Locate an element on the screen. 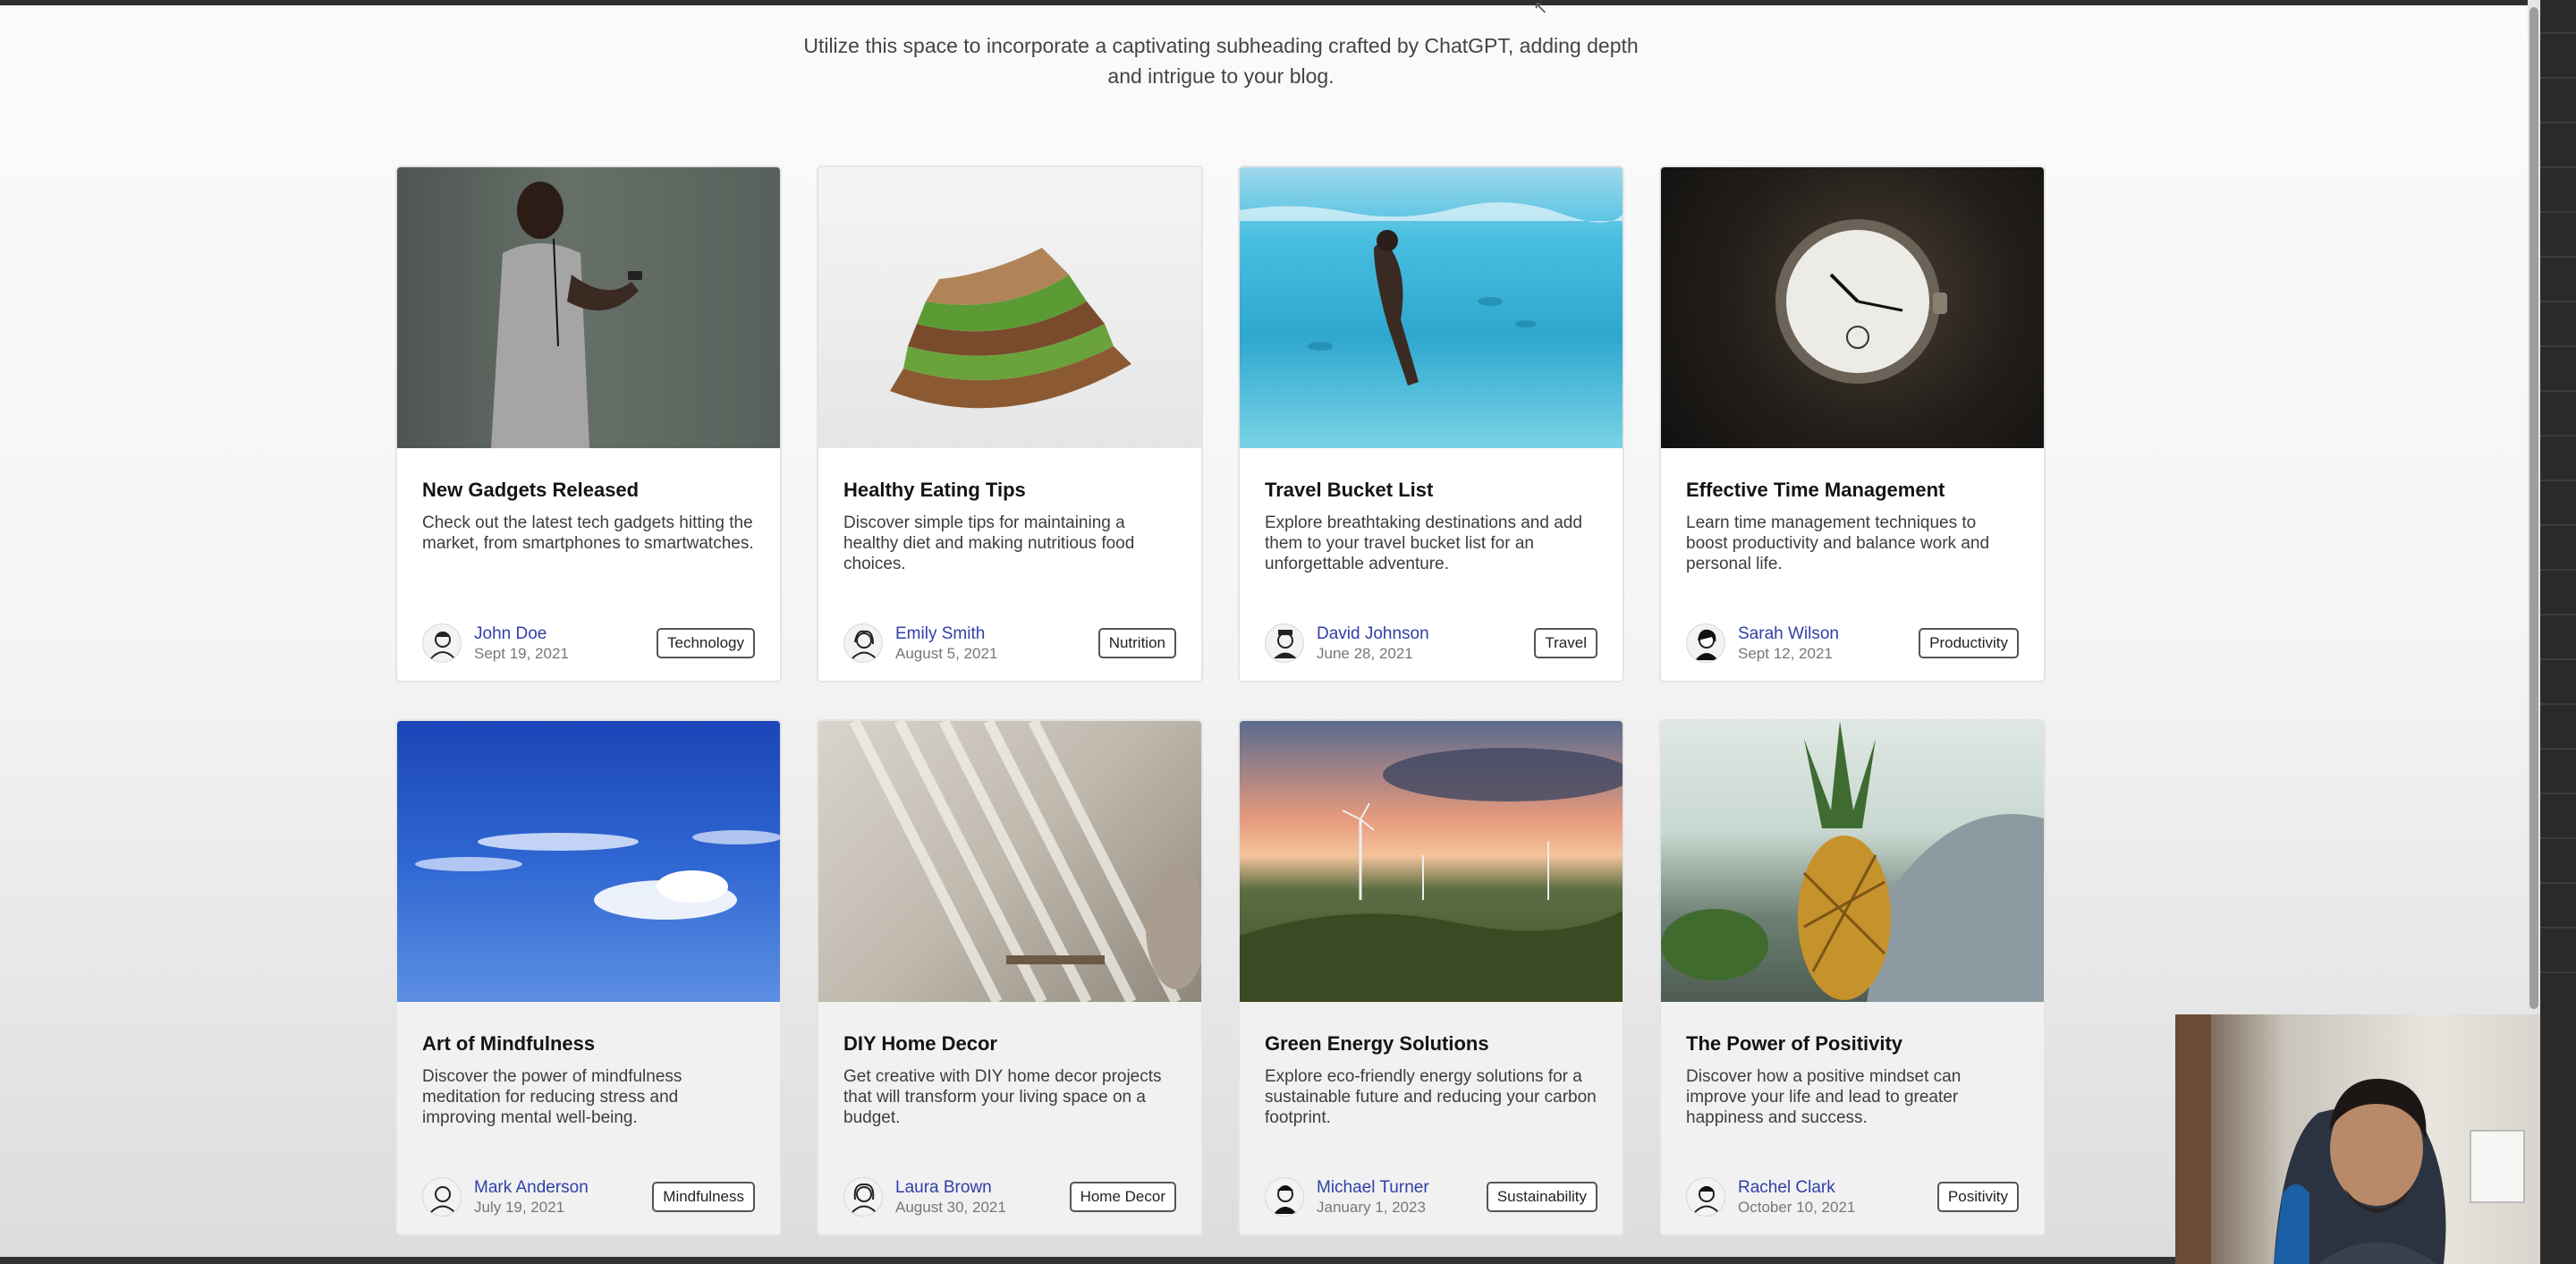 This screenshot has height=1264, width=2576. post-date: January 1, 2023 is located at coordinates (1371, 1207).